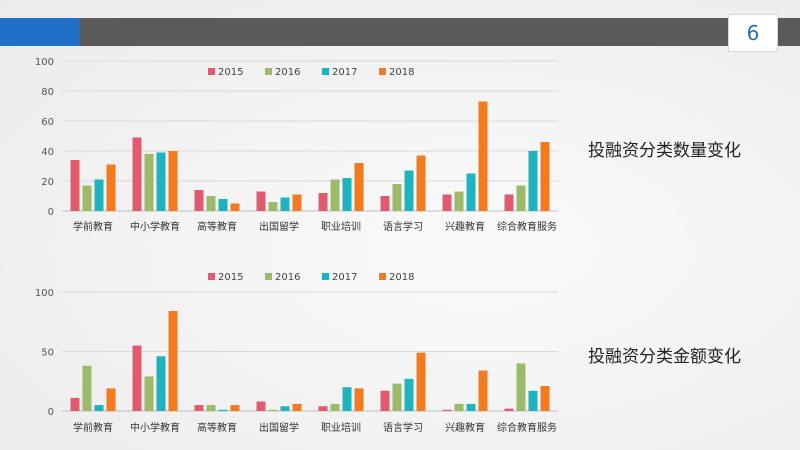 Image resolution: width=800 pixels, height=450 pixels. I want to click on count-y-tick-label: 100, so click(44, 62).